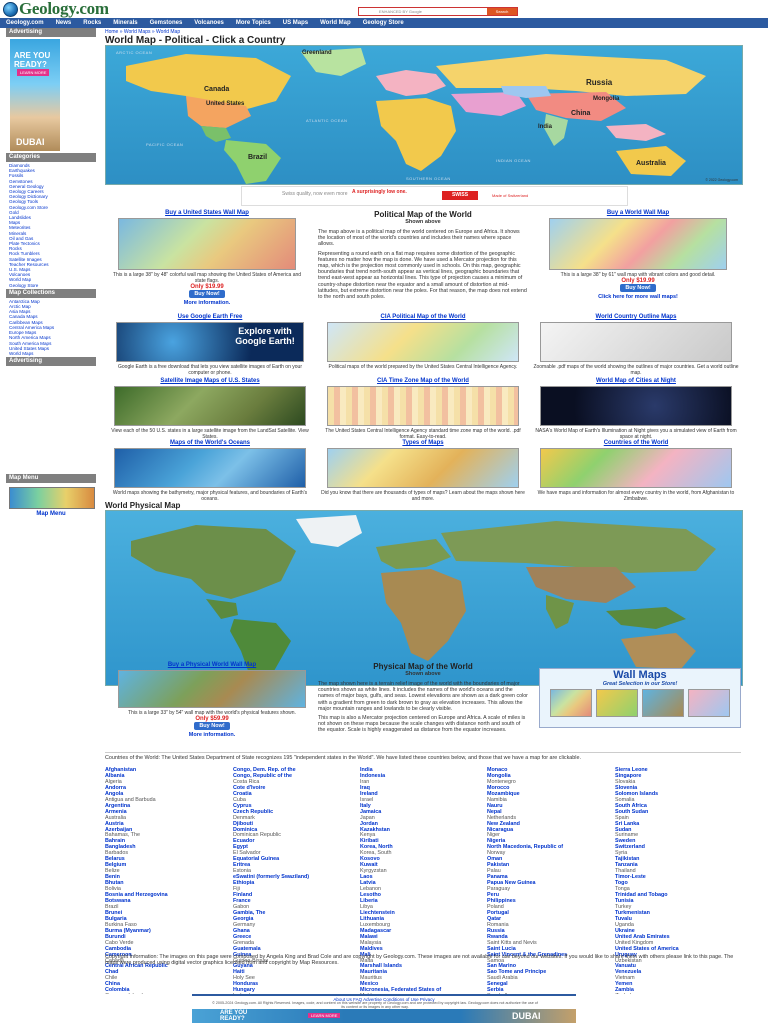 Image resolution: width=768 pixels, height=1024 pixels. I want to click on nav-item: More Topics, so click(253, 23).